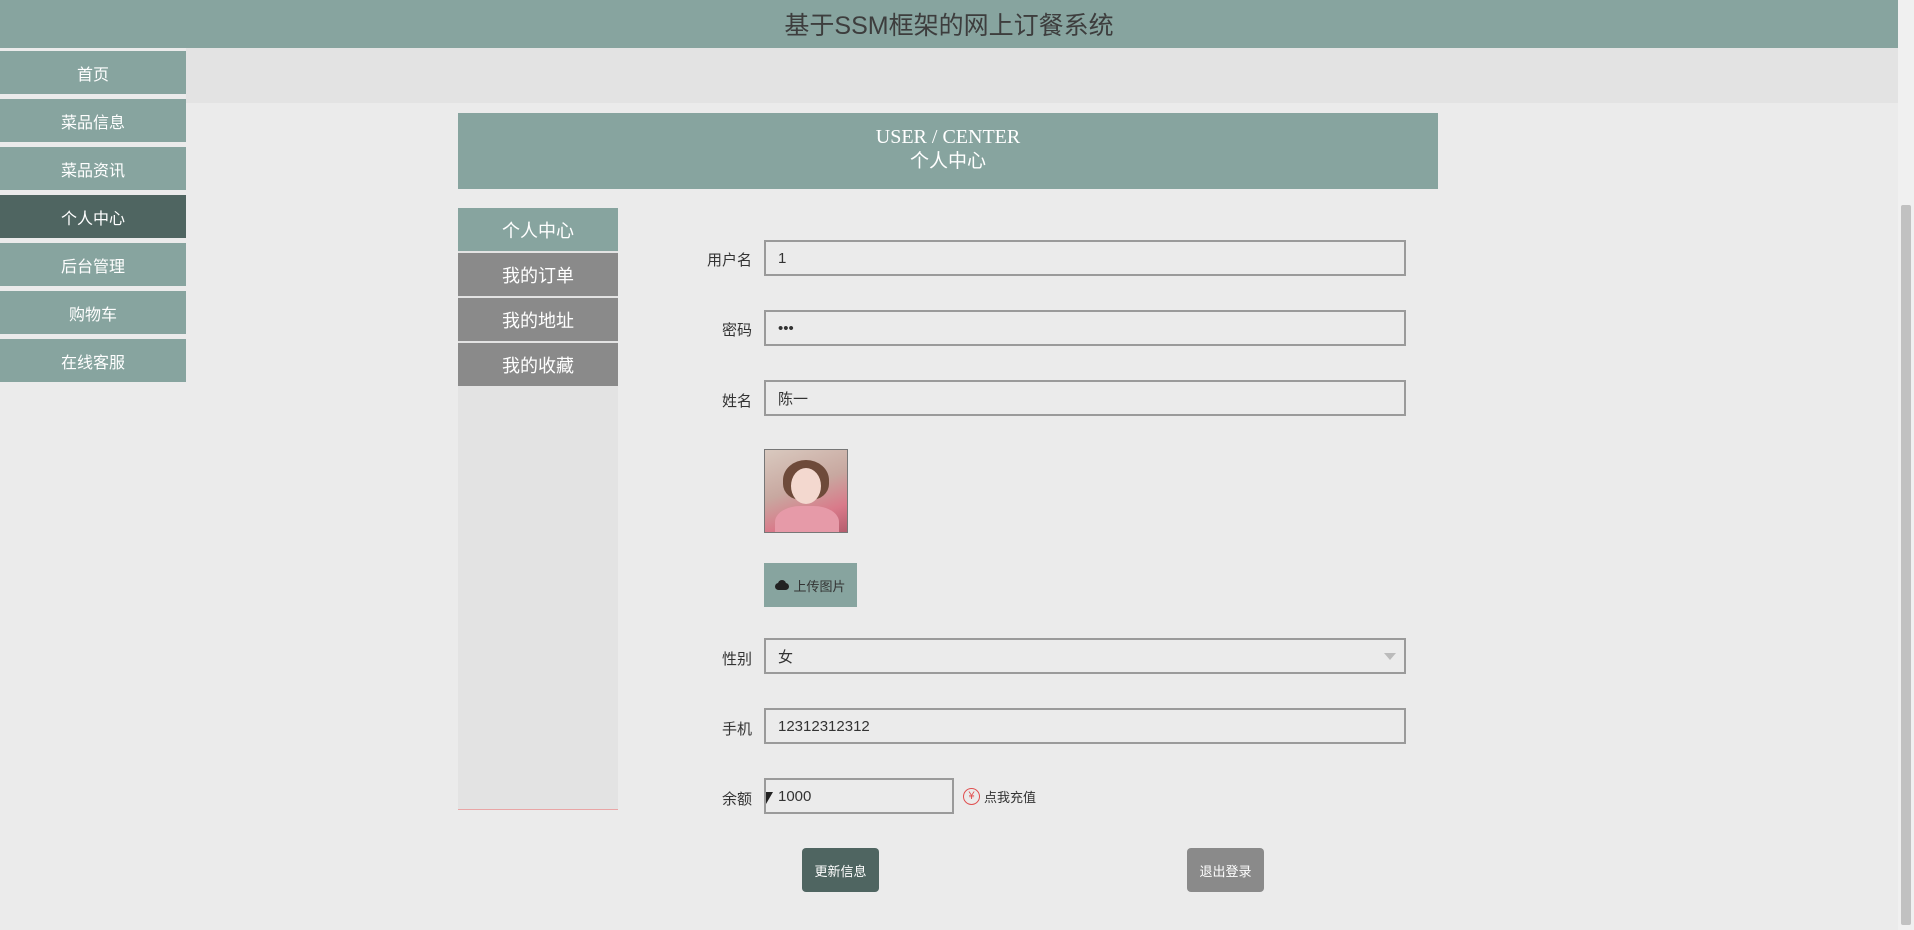  I want to click on subnav-item-favorites: 我的收藏, so click(538, 364).